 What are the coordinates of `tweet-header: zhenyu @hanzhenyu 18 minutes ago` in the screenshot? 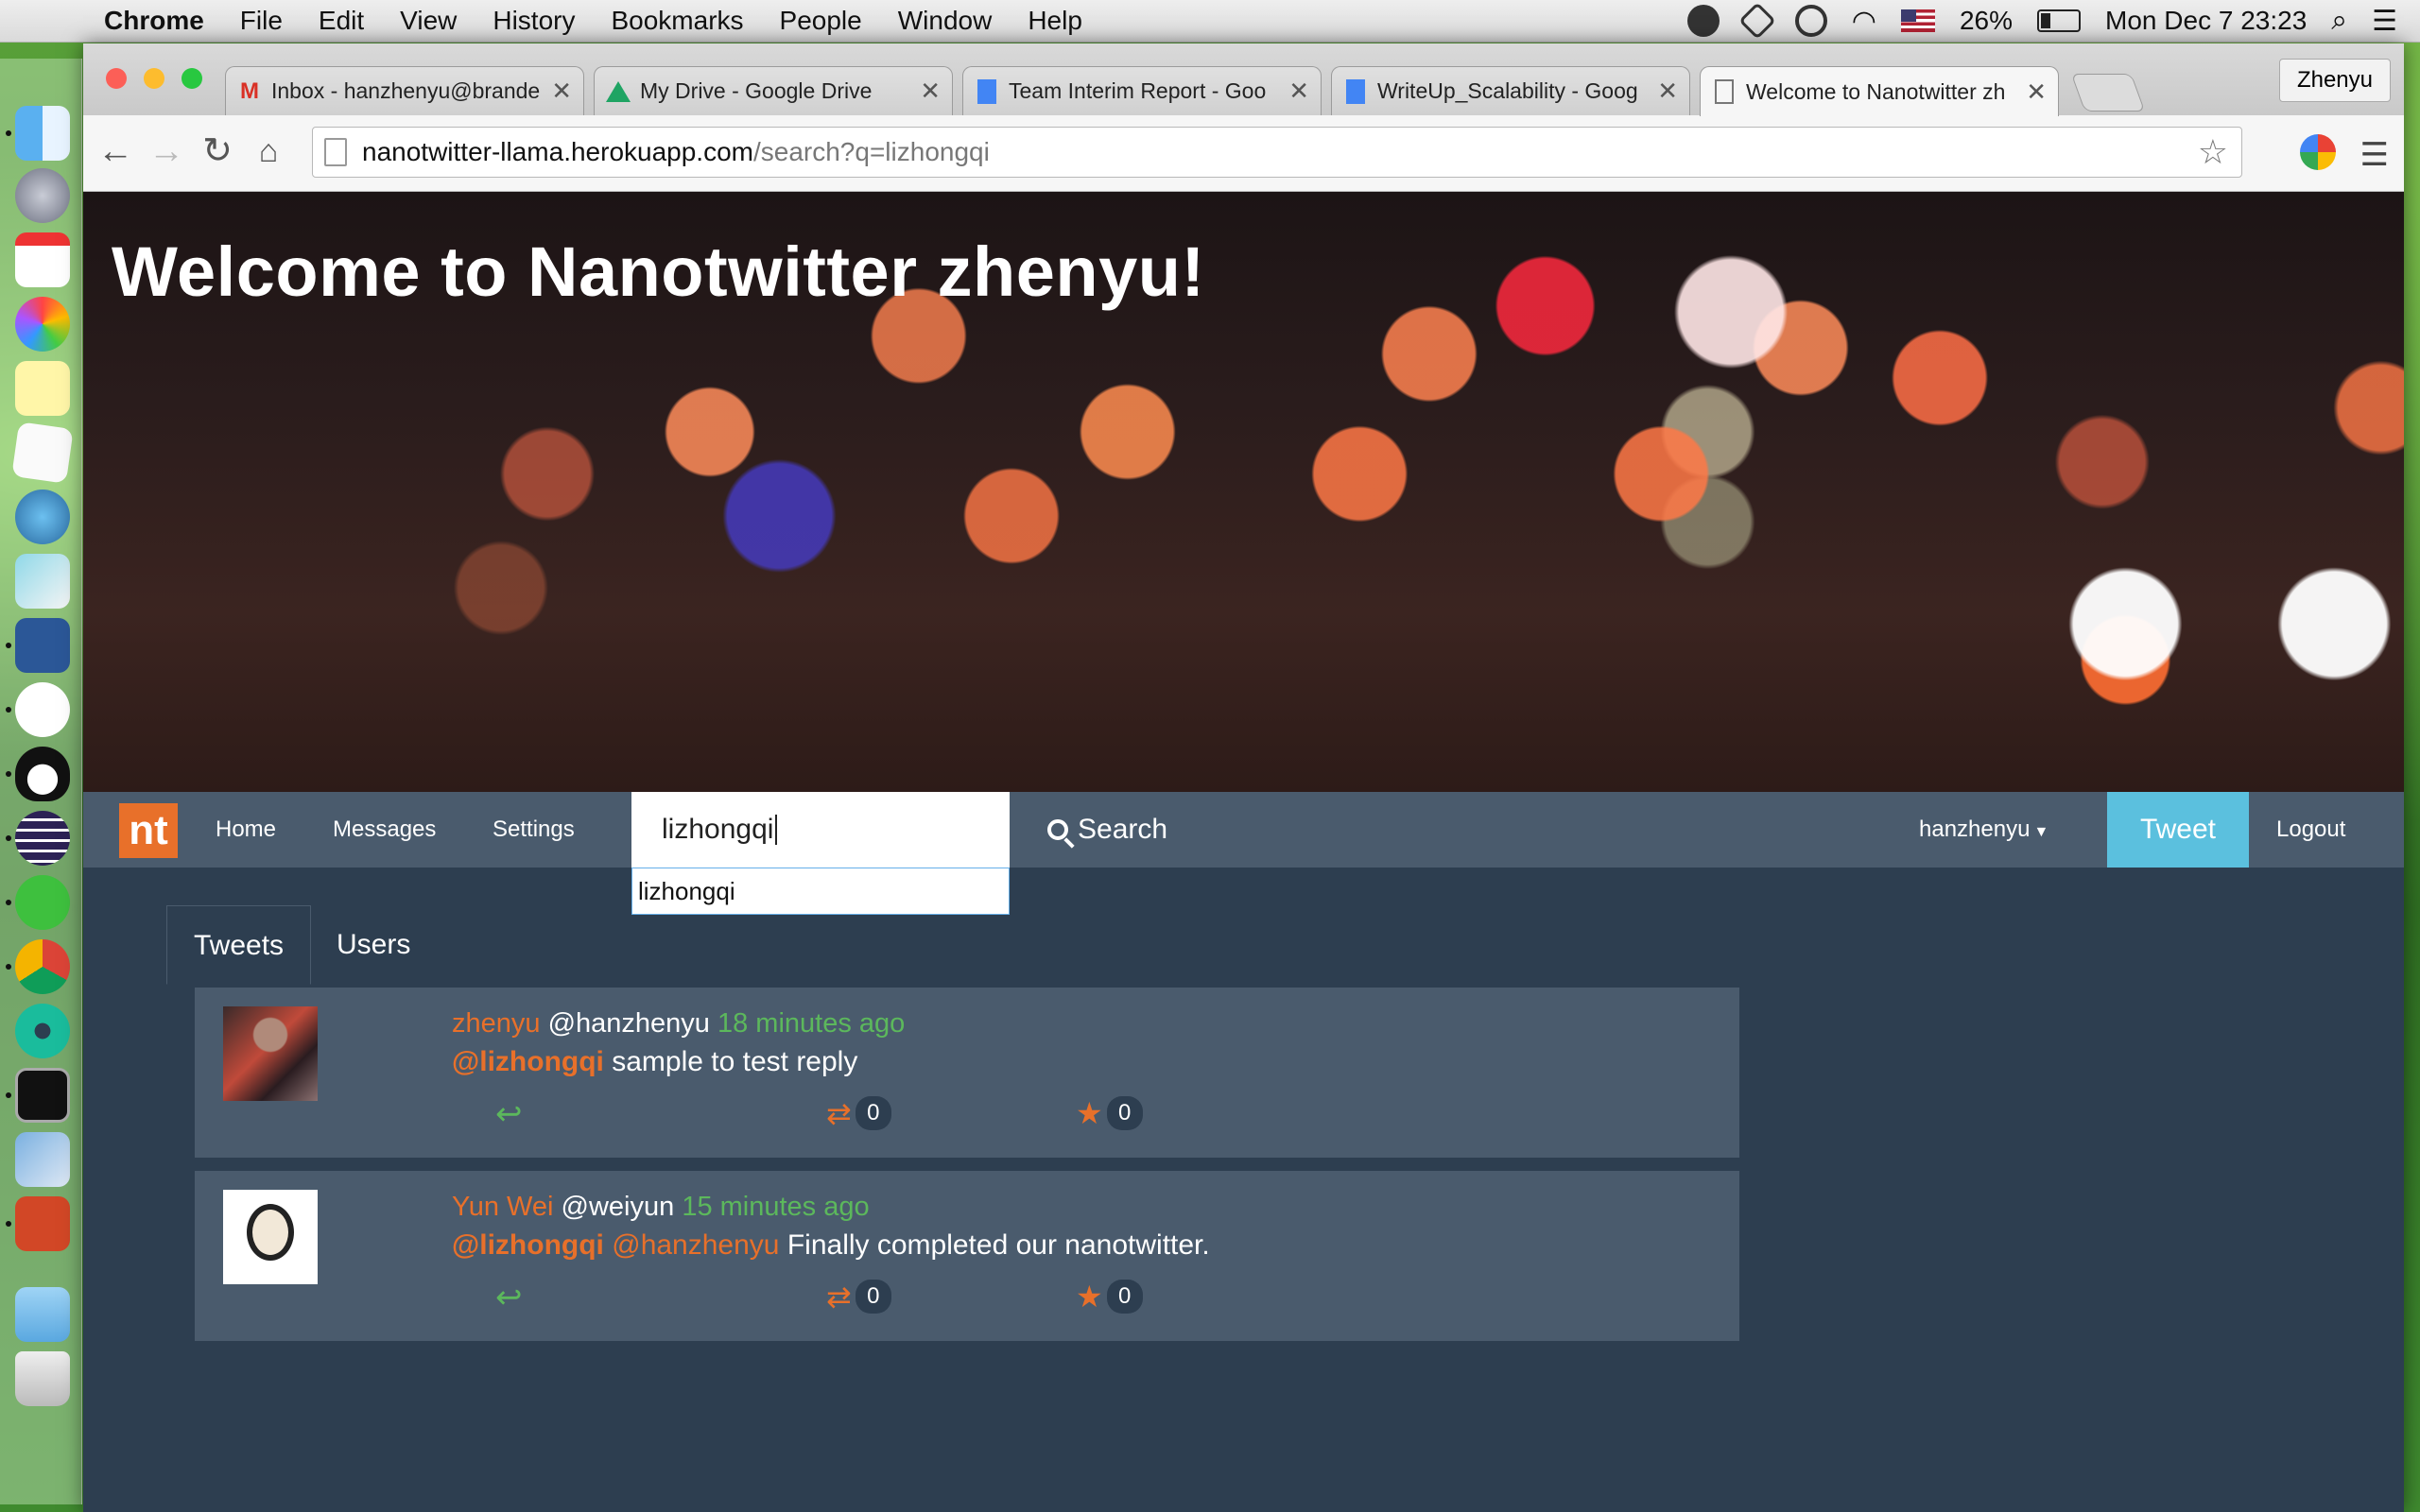 It's located at (678, 1024).